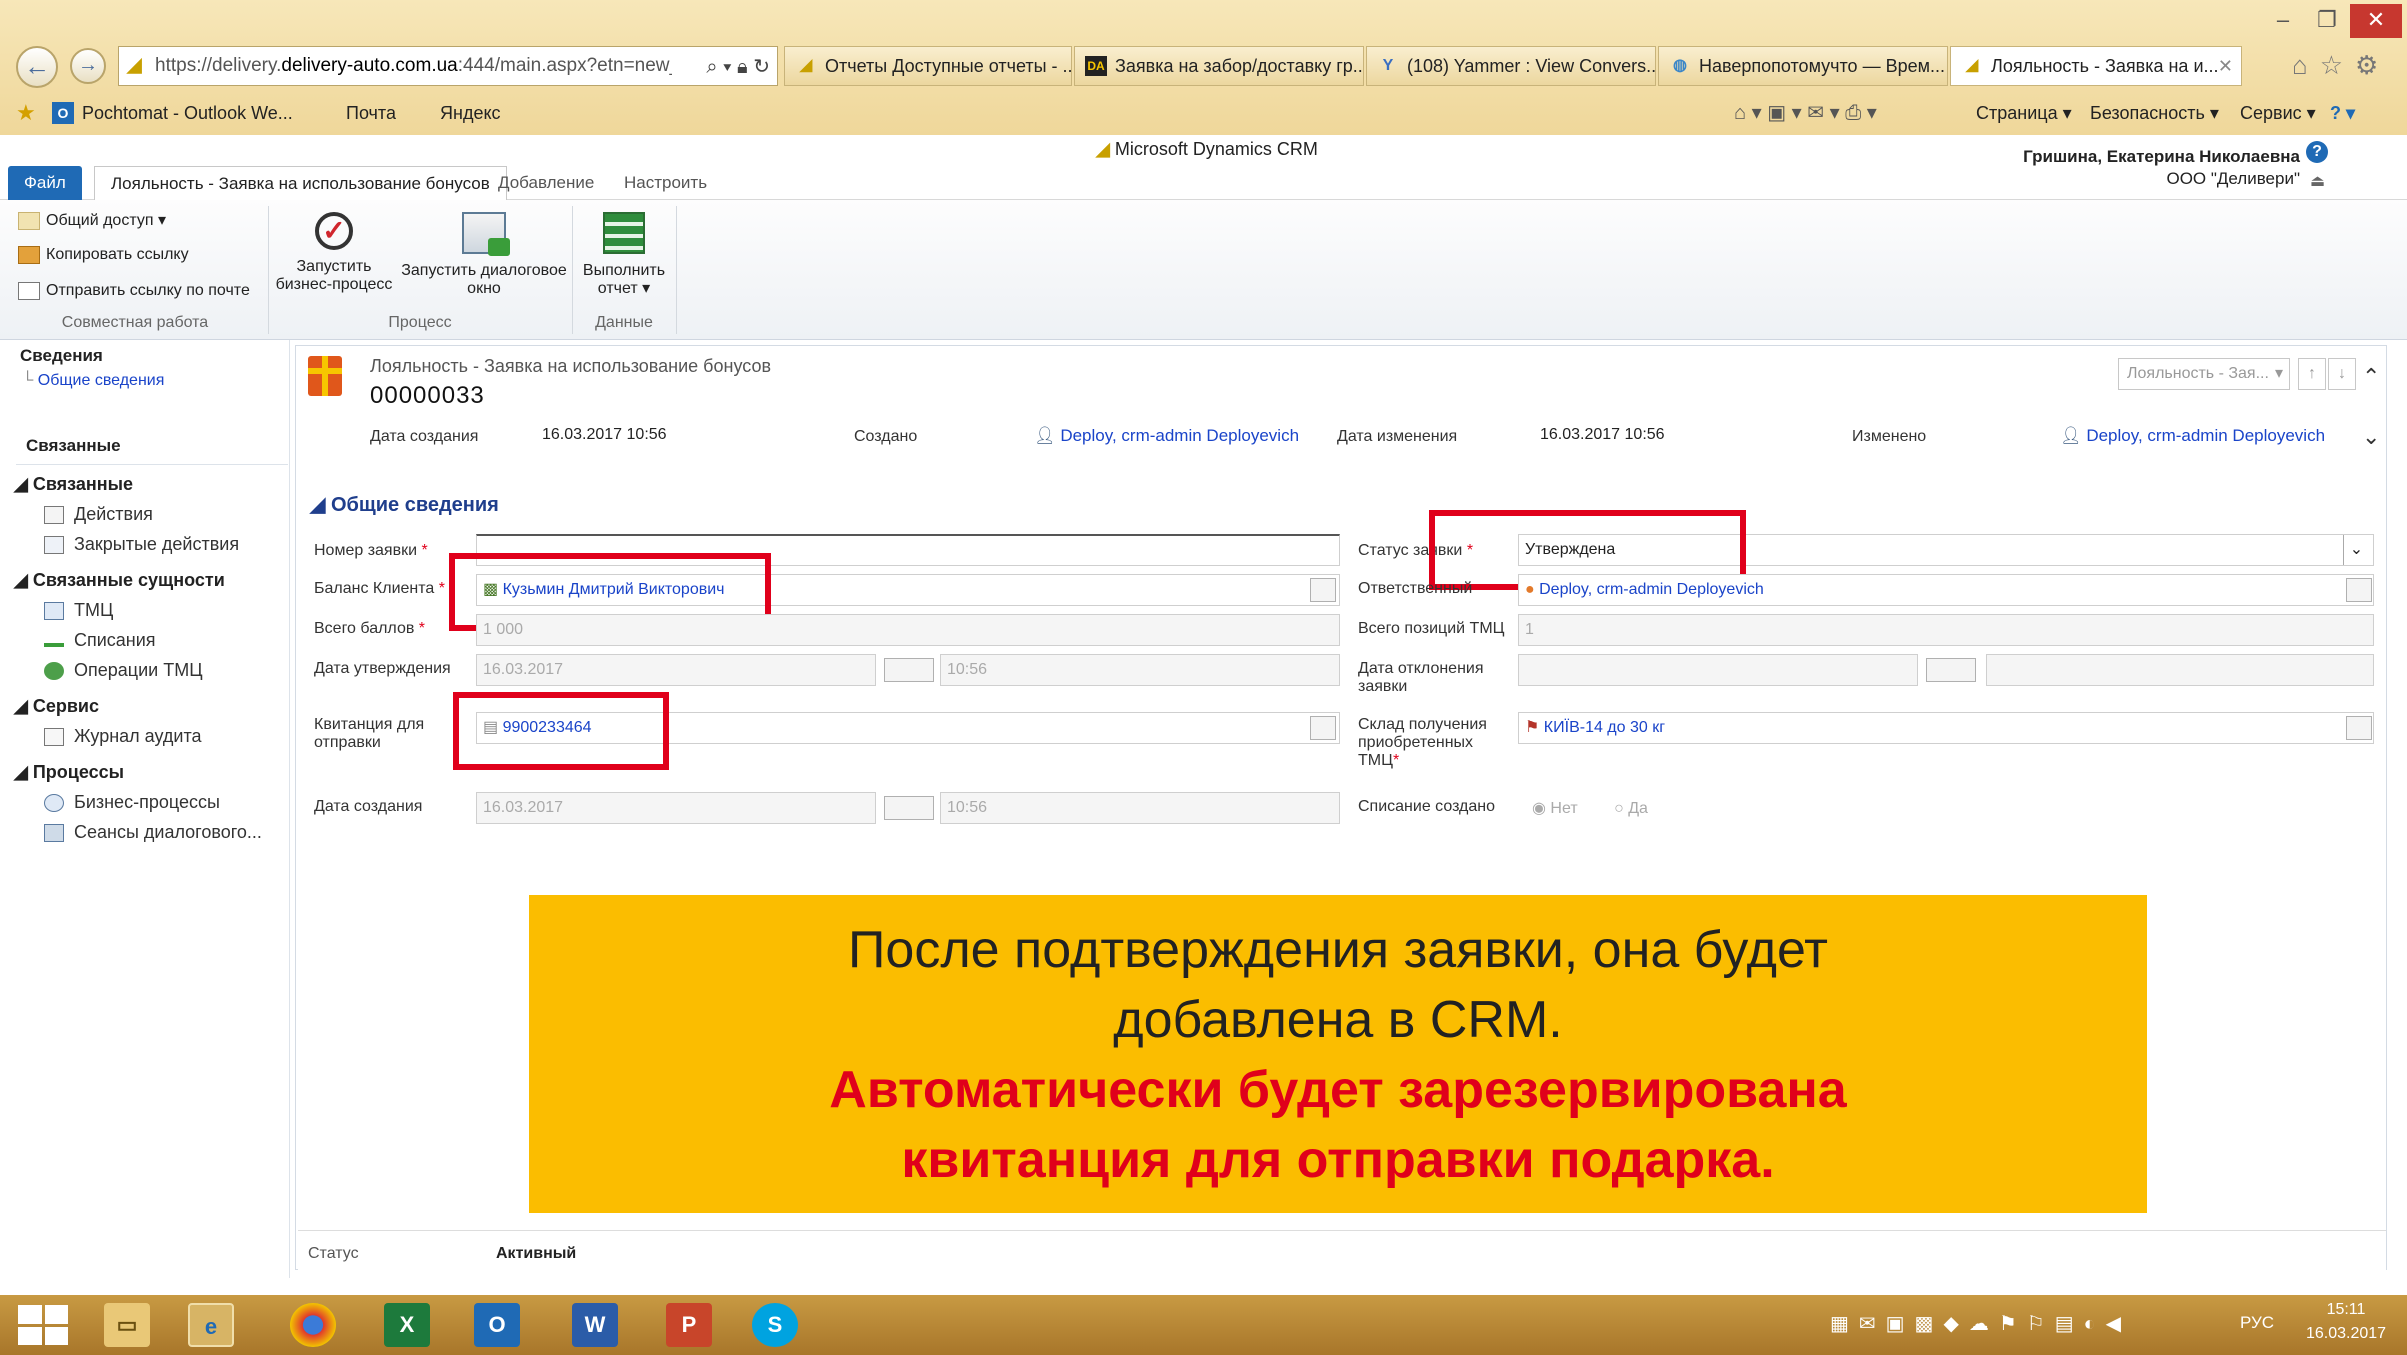 This screenshot has width=2407, height=1355. What do you see at coordinates (2376, 21) in the screenshot?
I see `close-window-icon: ✕` at bounding box center [2376, 21].